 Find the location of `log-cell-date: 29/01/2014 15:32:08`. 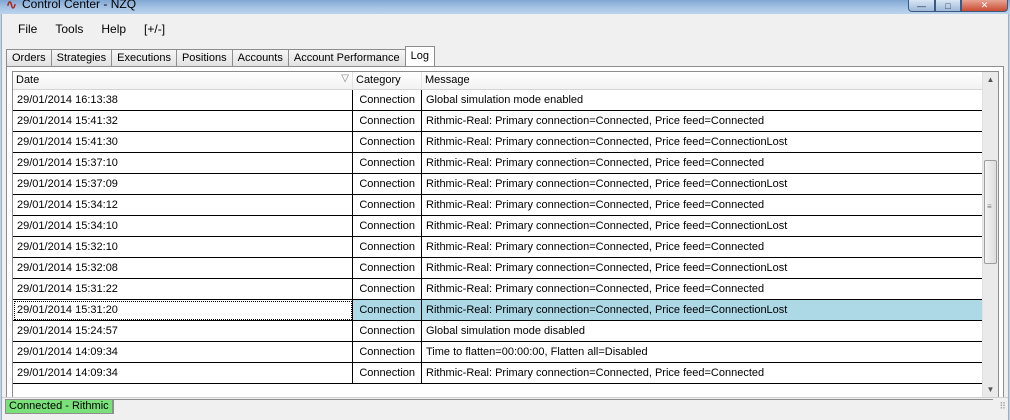

log-cell-date: 29/01/2014 15:32:08 is located at coordinates (183, 268).